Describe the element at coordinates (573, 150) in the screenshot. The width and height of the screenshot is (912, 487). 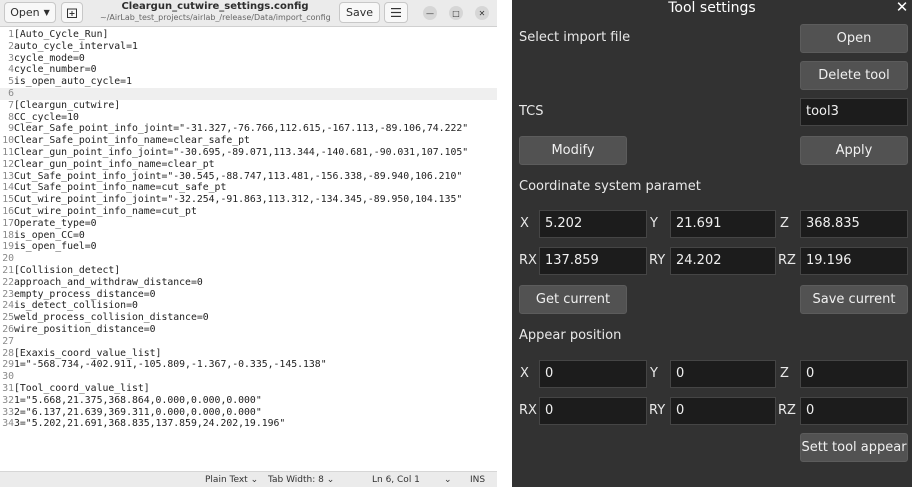
I see `modify-button: Modify` at that location.